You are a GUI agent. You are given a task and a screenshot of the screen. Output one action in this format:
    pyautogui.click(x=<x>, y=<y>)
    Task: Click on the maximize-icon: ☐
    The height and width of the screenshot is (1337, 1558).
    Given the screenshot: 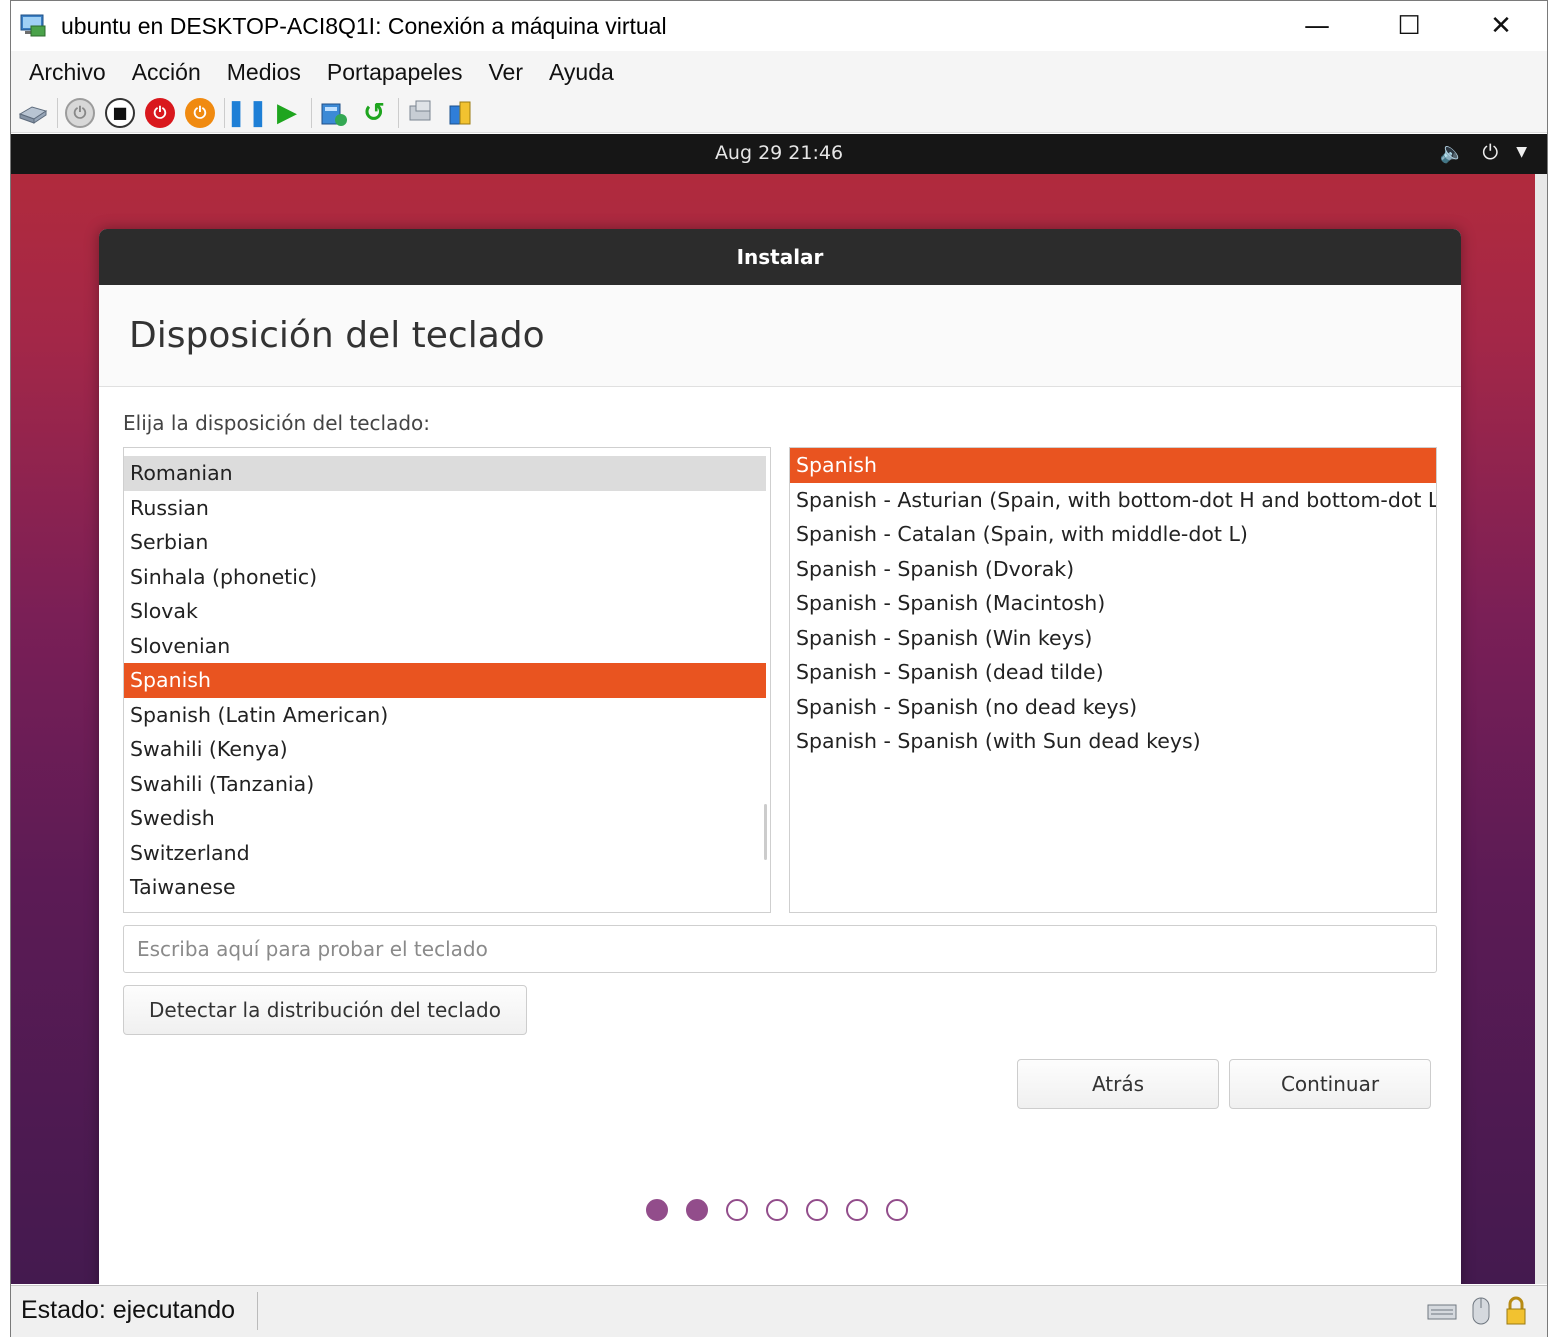 What is the action you would take?
    pyautogui.click(x=1409, y=26)
    